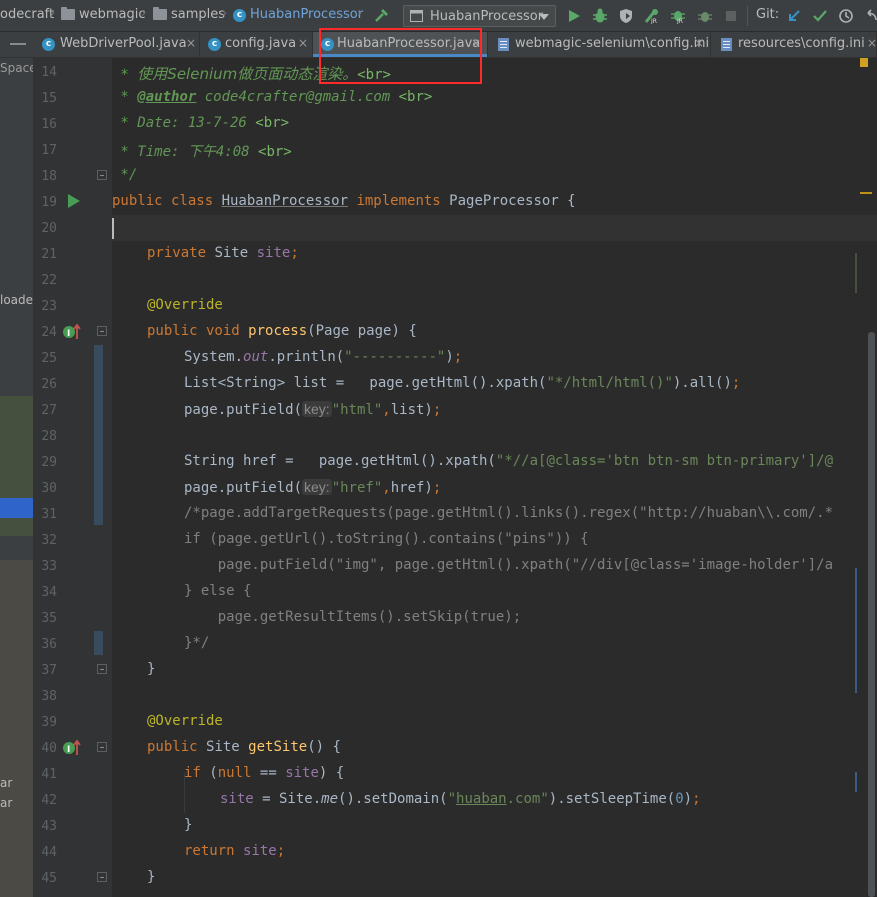 Image resolution: width=877 pixels, height=897 pixels. Describe the element at coordinates (871, 614) in the screenshot. I see `vertical-scrollbar` at that location.